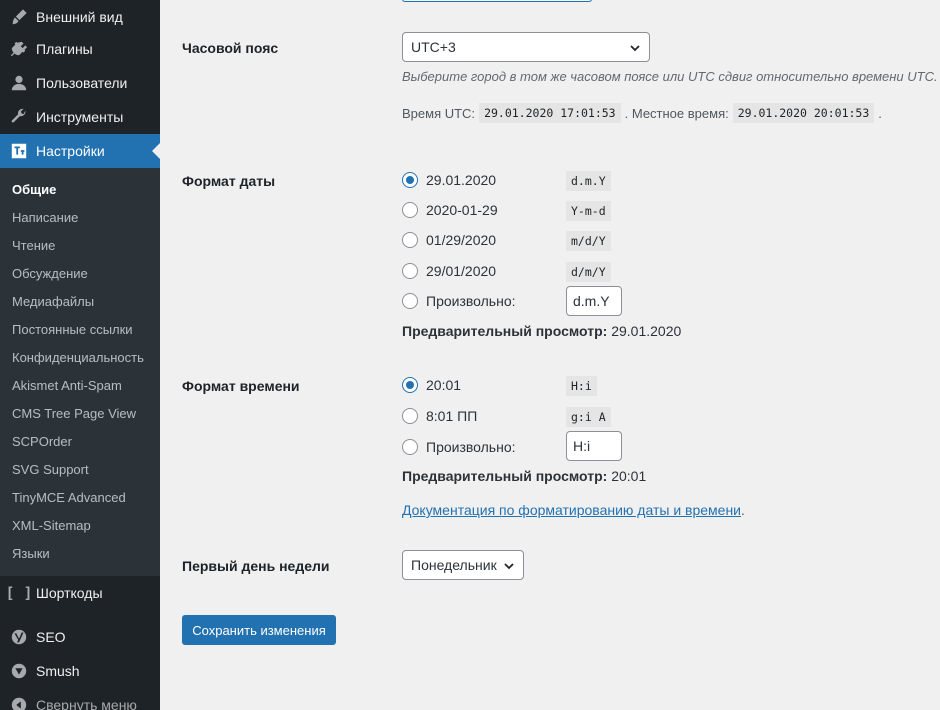  What do you see at coordinates (256, 566) in the screenshot?
I see `week-start-label: Первый день недели` at bounding box center [256, 566].